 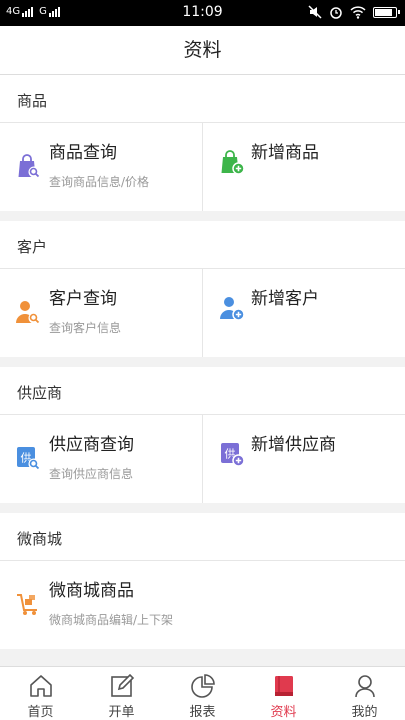 I want to click on cell-title: 微商城商品, so click(x=91, y=591).